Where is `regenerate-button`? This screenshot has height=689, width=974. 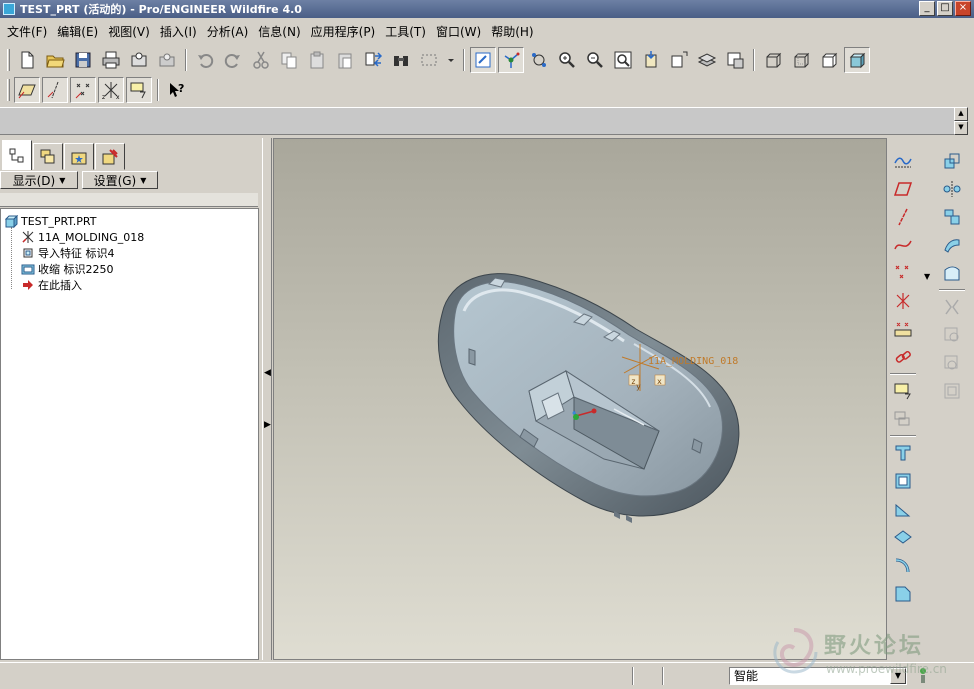 regenerate-button is located at coordinates (373, 60).